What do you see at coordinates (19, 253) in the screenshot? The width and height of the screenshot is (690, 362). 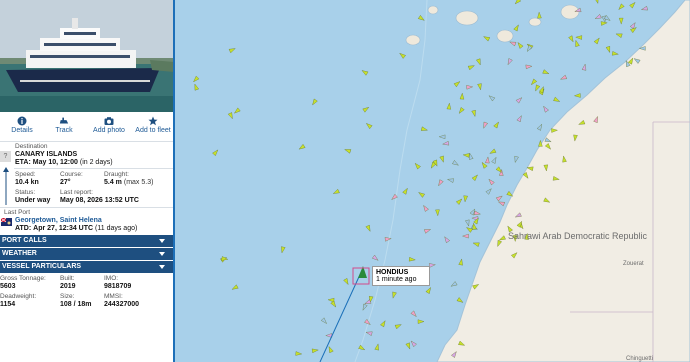 I see `weather-title: WEATHER` at bounding box center [19, 253].